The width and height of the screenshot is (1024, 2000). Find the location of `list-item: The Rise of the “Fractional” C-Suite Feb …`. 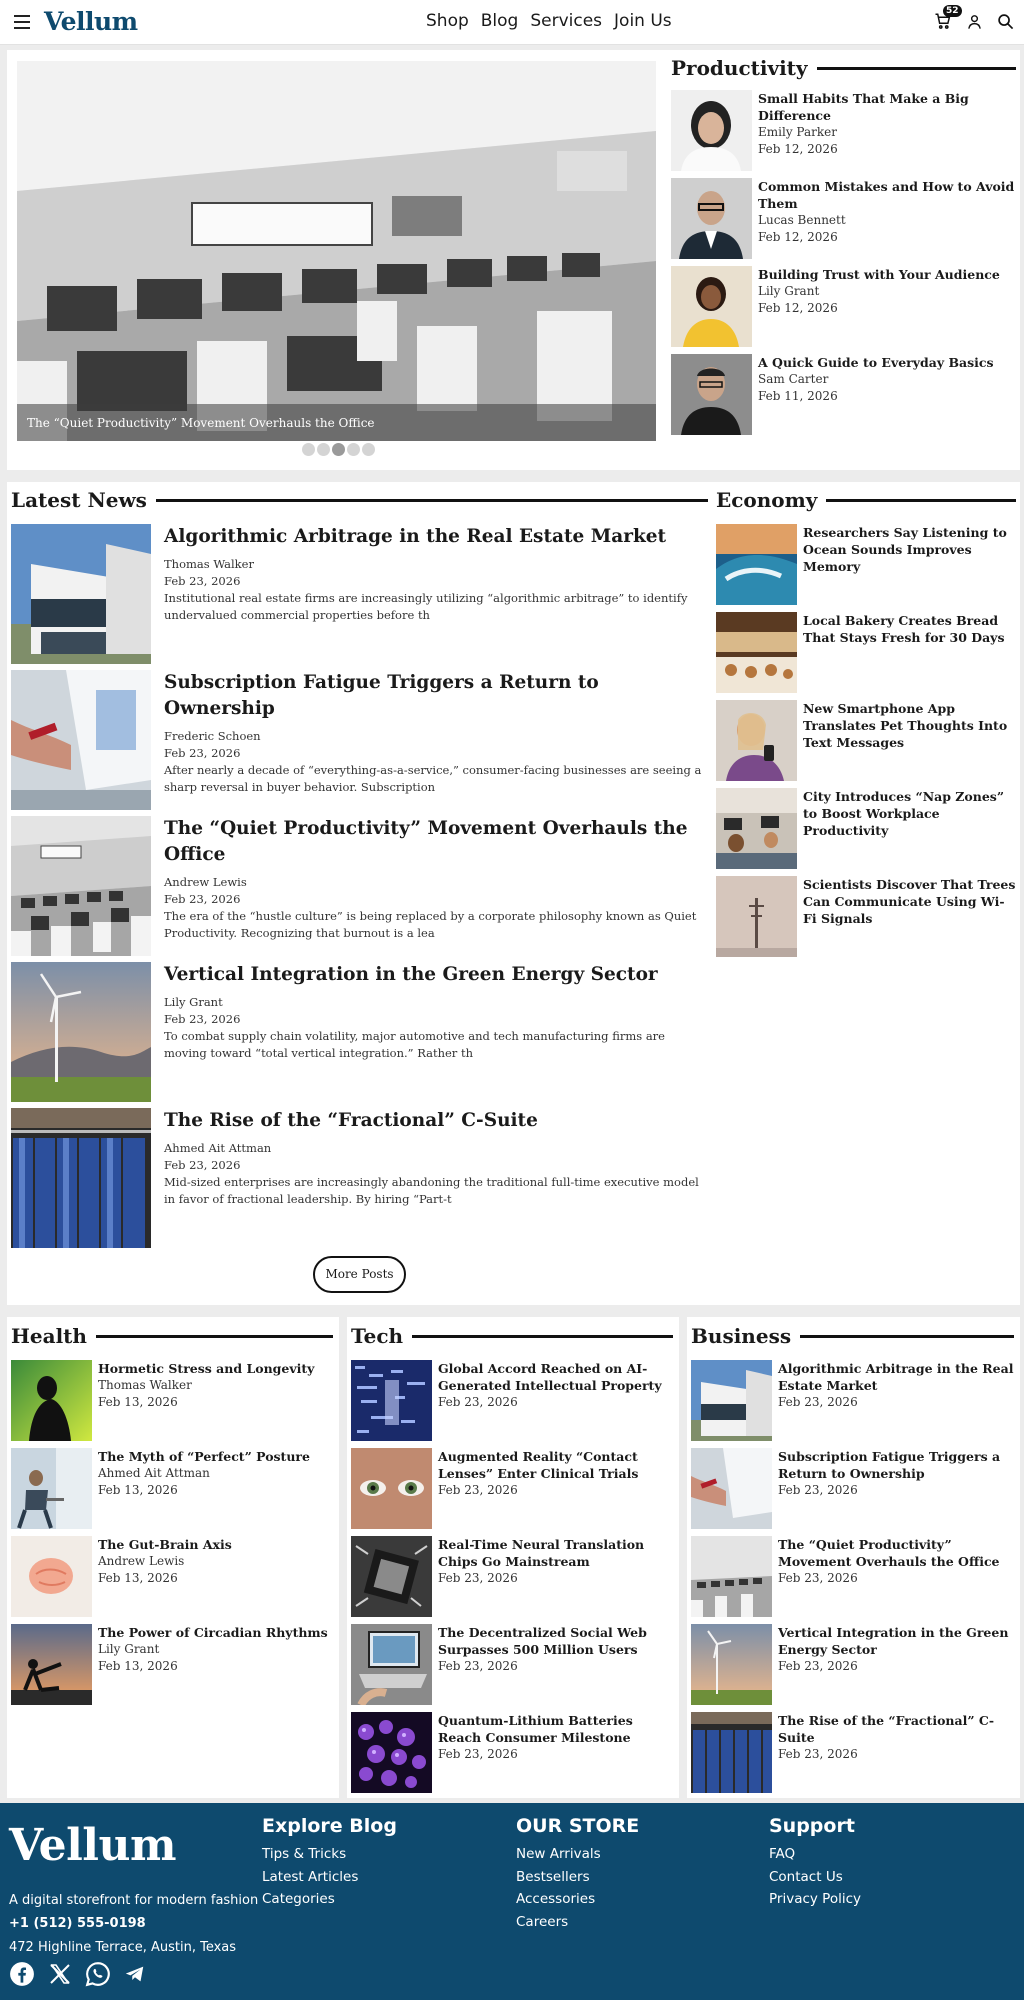

list-item: The Rise of the “Fractional” C-Suite Feb … is located at coordinates (852, 1752).